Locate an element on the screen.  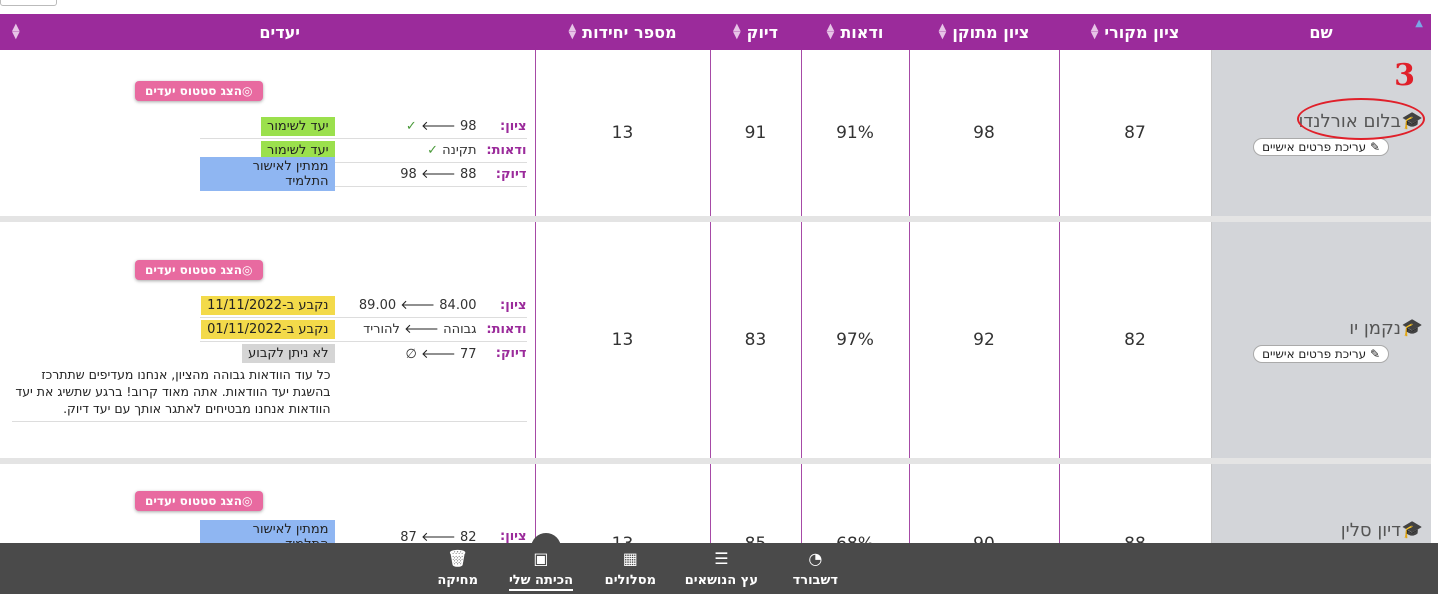
list-music-icon: ☰ is located at coordinates (721, 558).